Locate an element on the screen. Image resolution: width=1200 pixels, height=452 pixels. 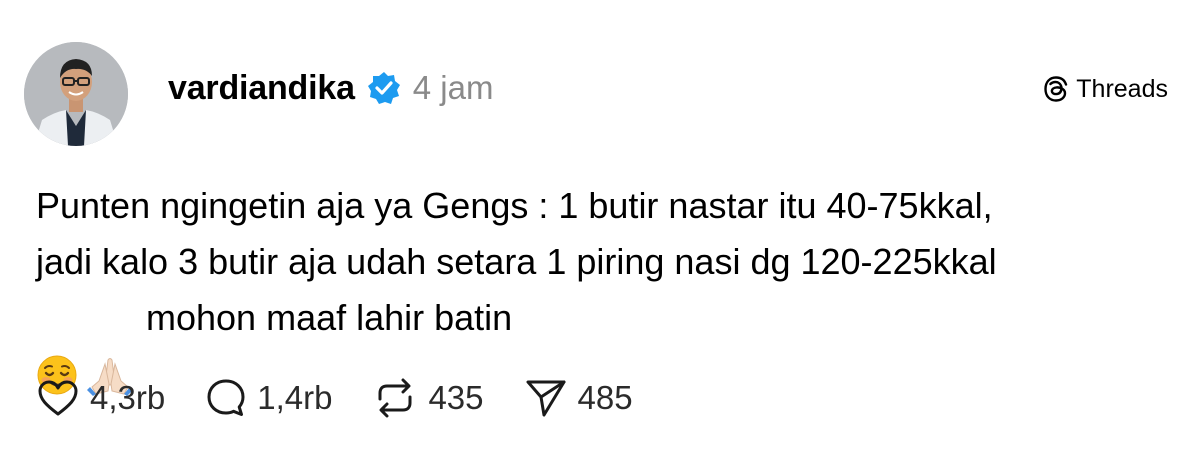
avatar is located at coordinates (76, 94).